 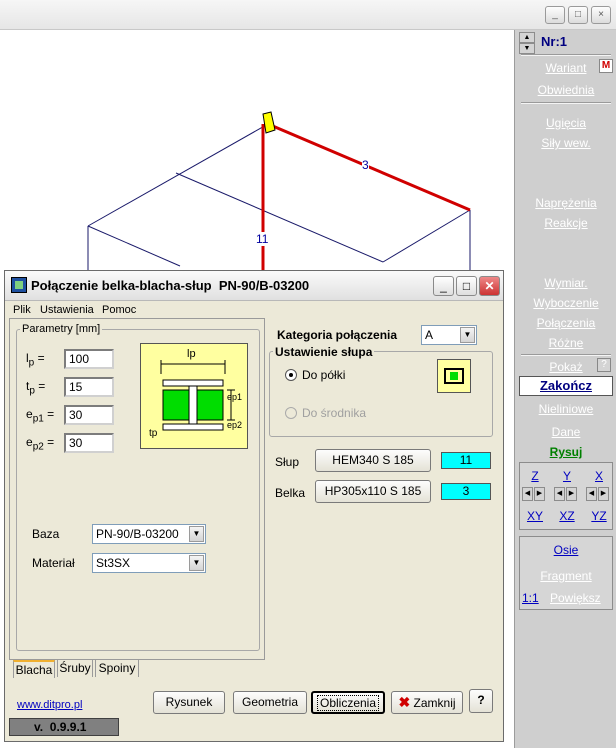 I want to click on dialog-minimize-button: _, so click(x=443, y=286).